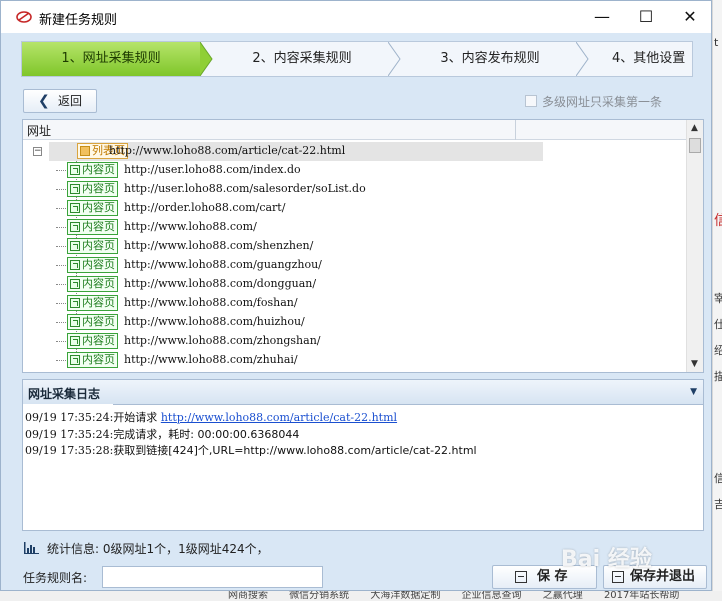 This screenshot has width=722, height=601. What do you see at coordinates (355, 130) in the screenshot?
I see `tree-column-header: 网址` at bounding box center [355, 130].